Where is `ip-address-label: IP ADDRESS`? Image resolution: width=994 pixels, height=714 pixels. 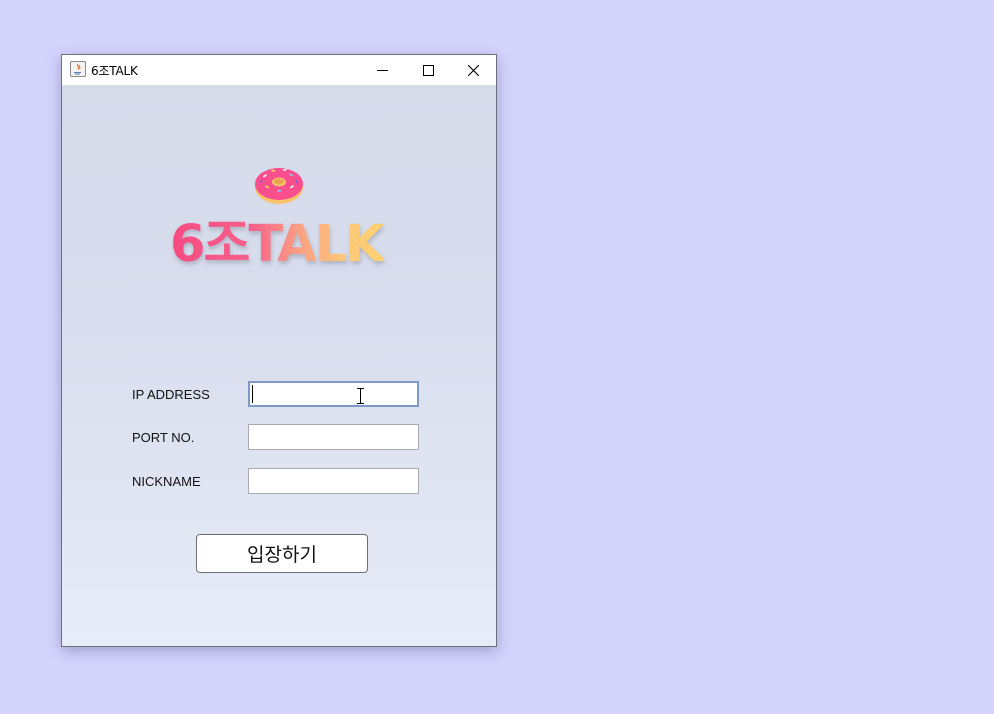
ip-address-label: IP ADDRESS is located at coordinates (171, 394).